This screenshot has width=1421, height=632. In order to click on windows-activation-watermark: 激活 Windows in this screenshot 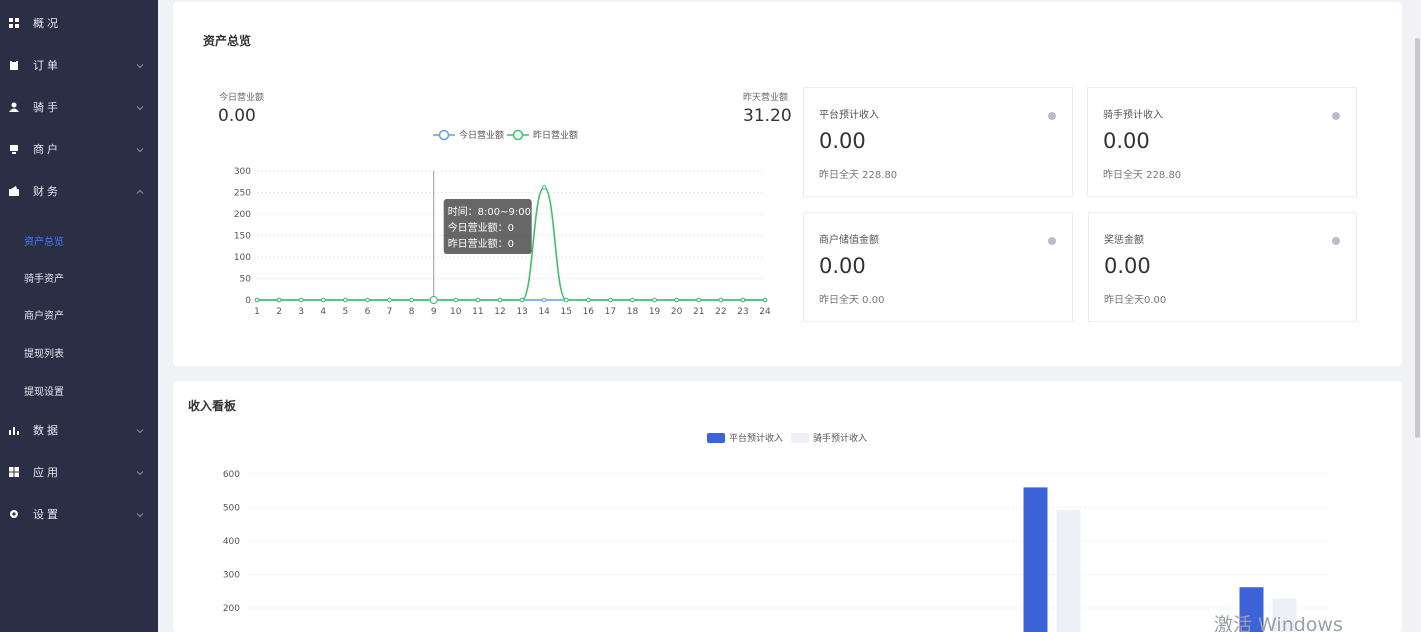, I will do `click(1278, 623)`.